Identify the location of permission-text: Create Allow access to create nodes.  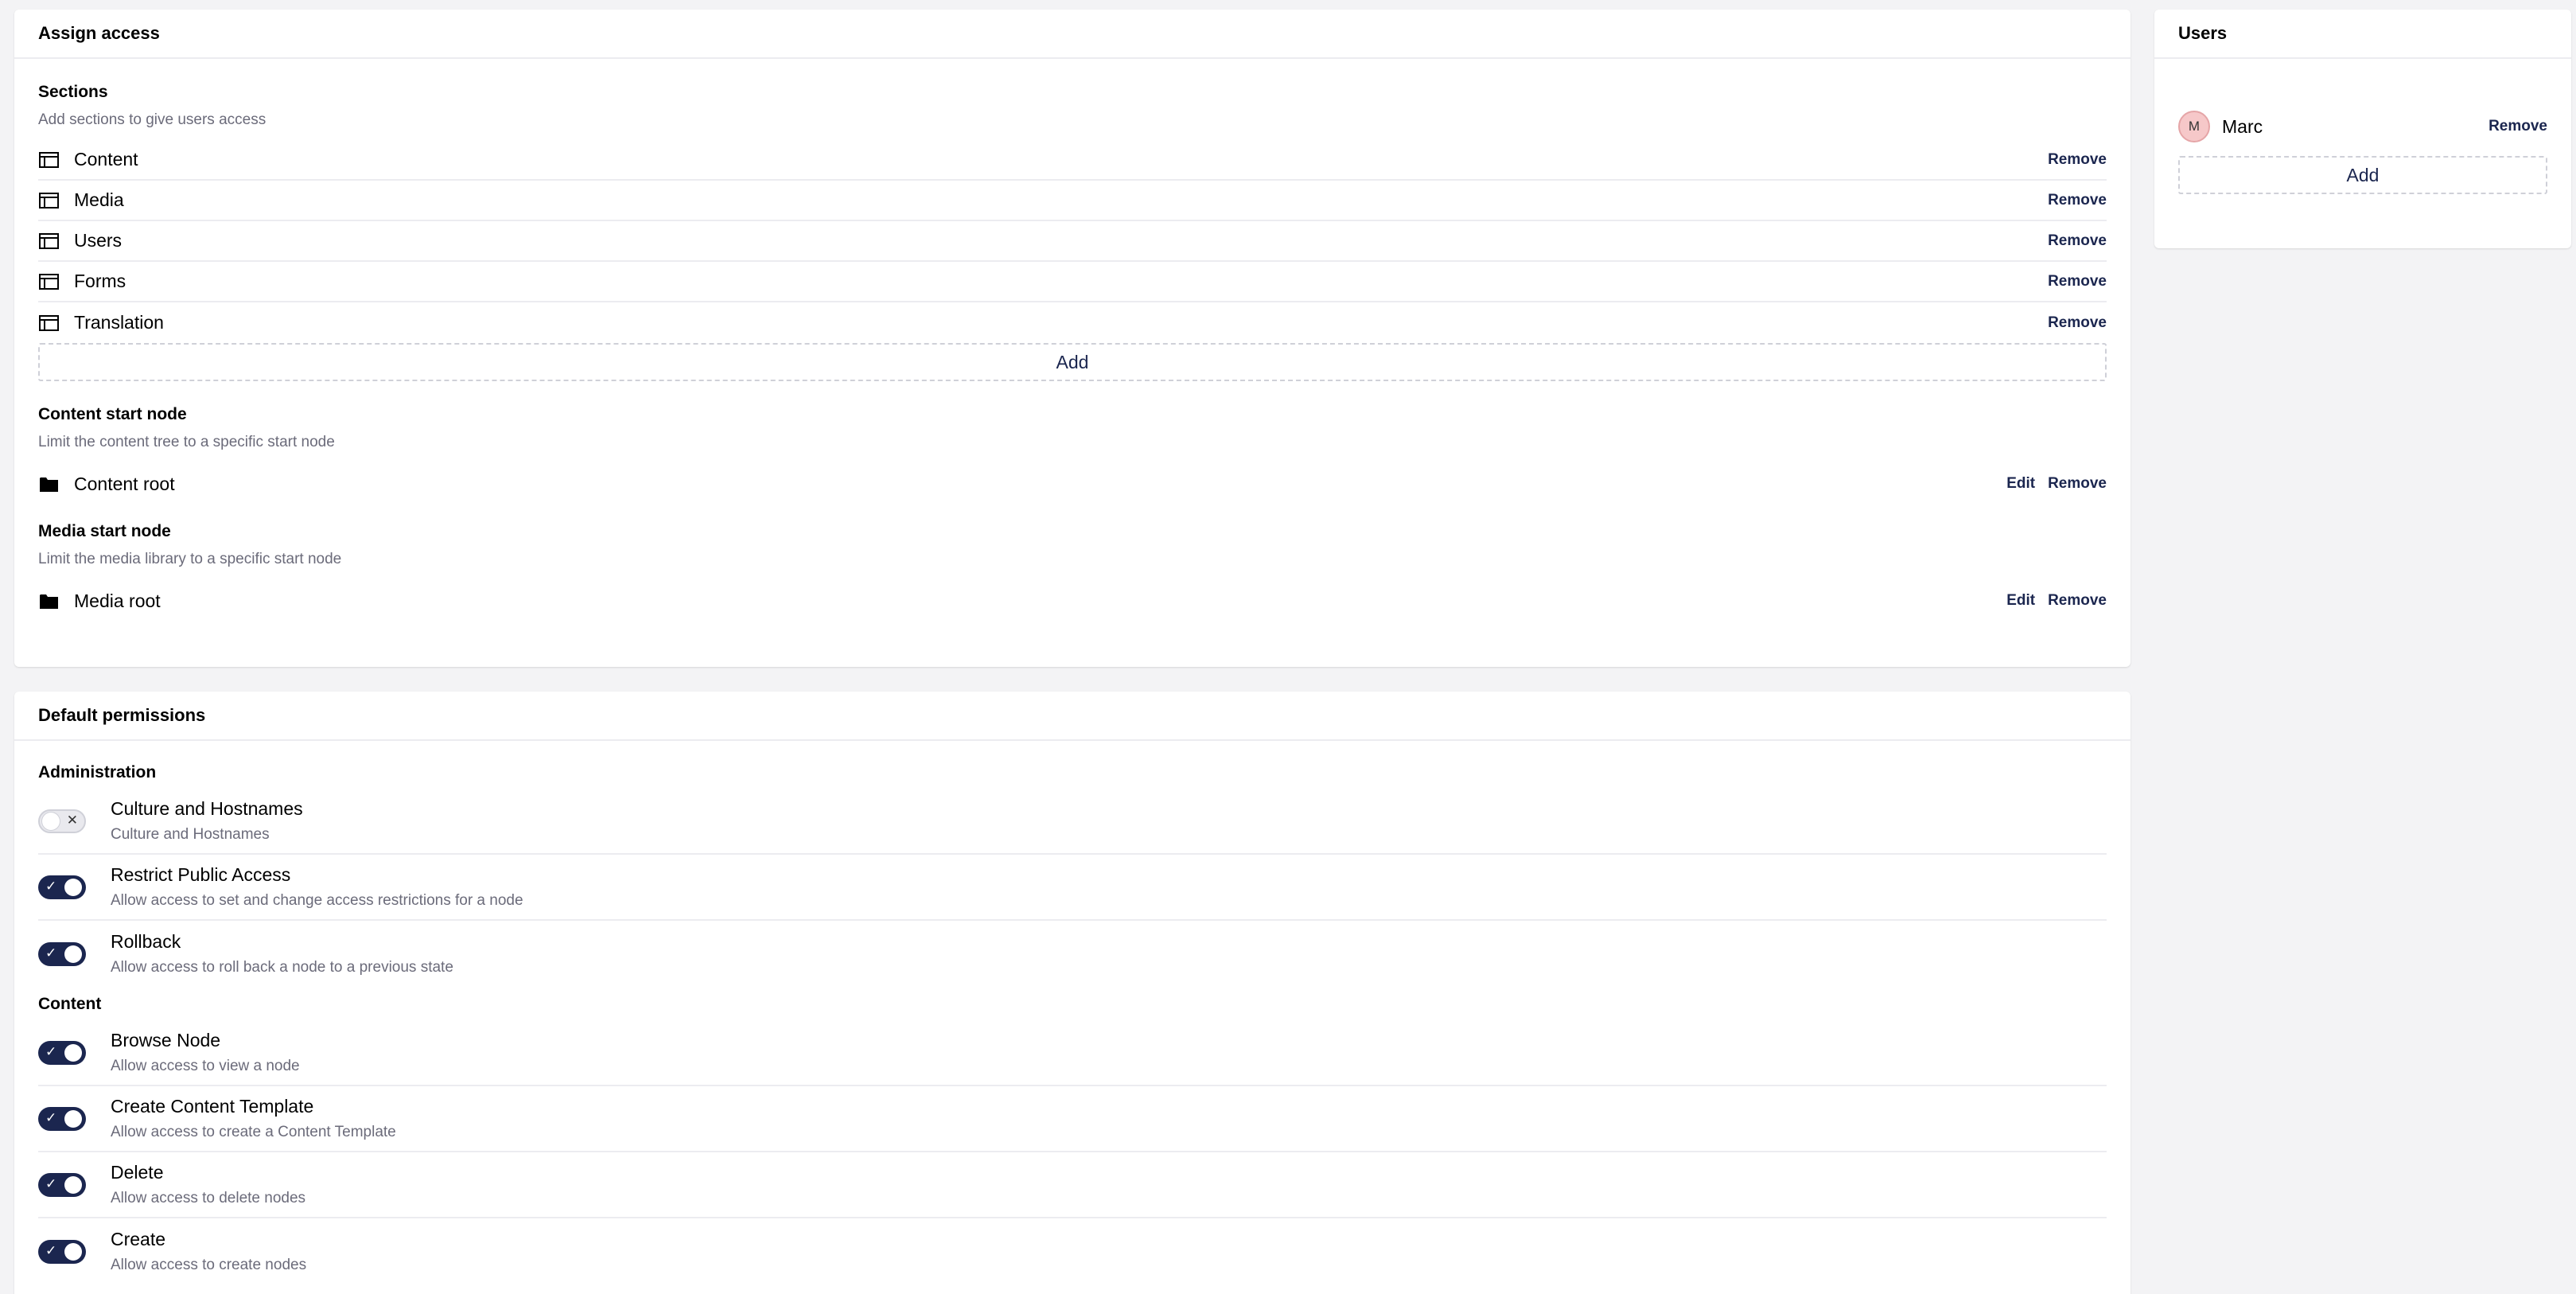
(209, 1252).